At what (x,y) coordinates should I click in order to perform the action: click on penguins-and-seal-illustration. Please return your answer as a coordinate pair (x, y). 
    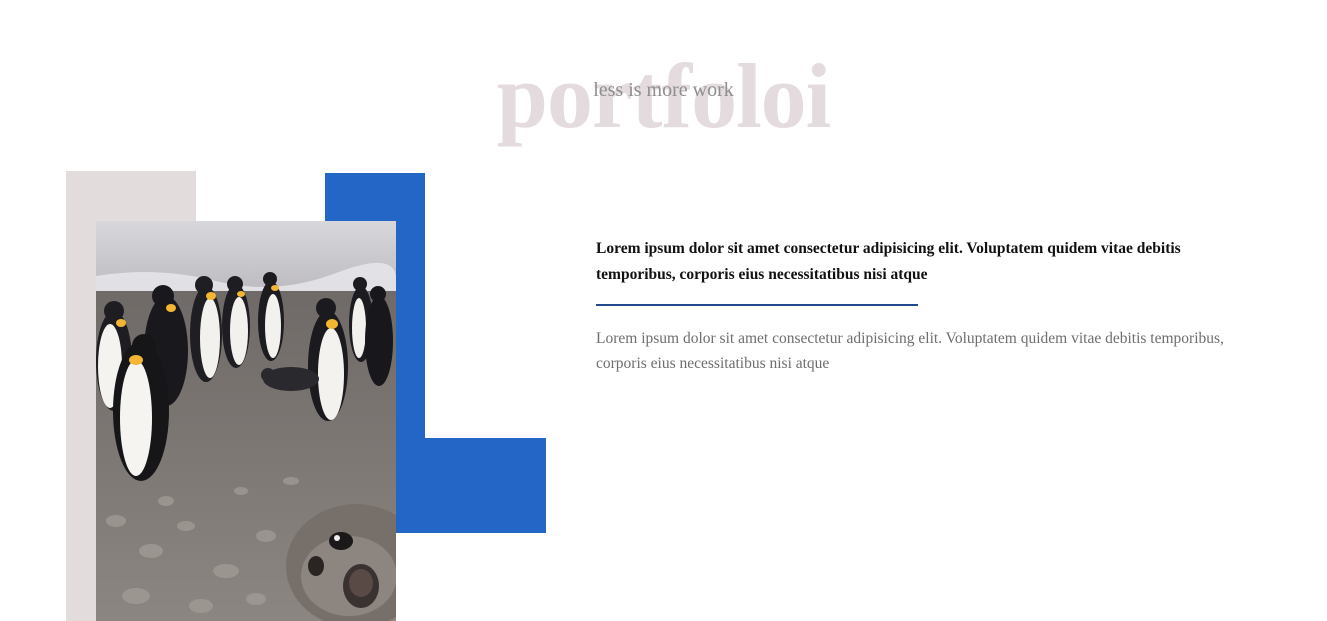
    Looking at the image, I should click on (246, 421).